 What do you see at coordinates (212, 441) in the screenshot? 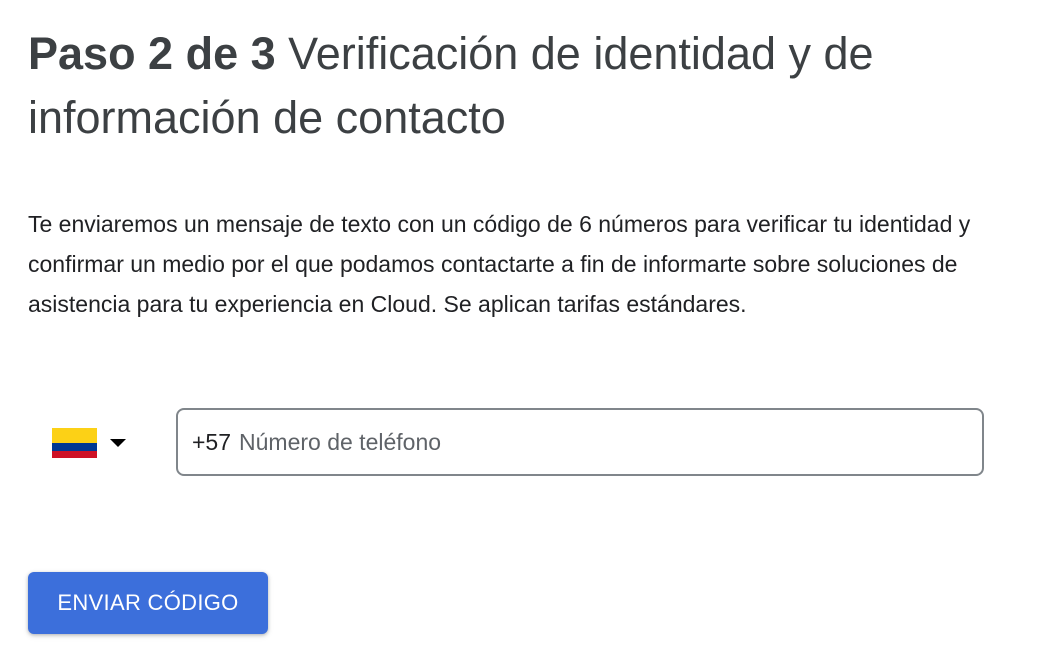
I see `dial-code-prefix: +57` at bounding box center [212, 441].